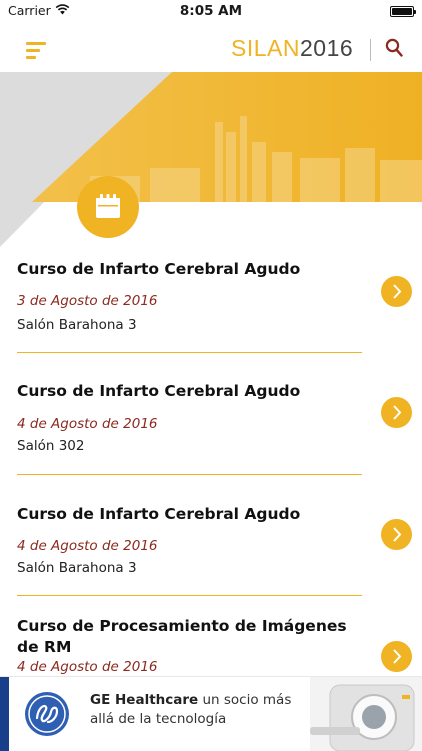 The width and height of the screenshot is (422, 751). I want to click on silan-logo: SILAN2016, so click(292, 48).